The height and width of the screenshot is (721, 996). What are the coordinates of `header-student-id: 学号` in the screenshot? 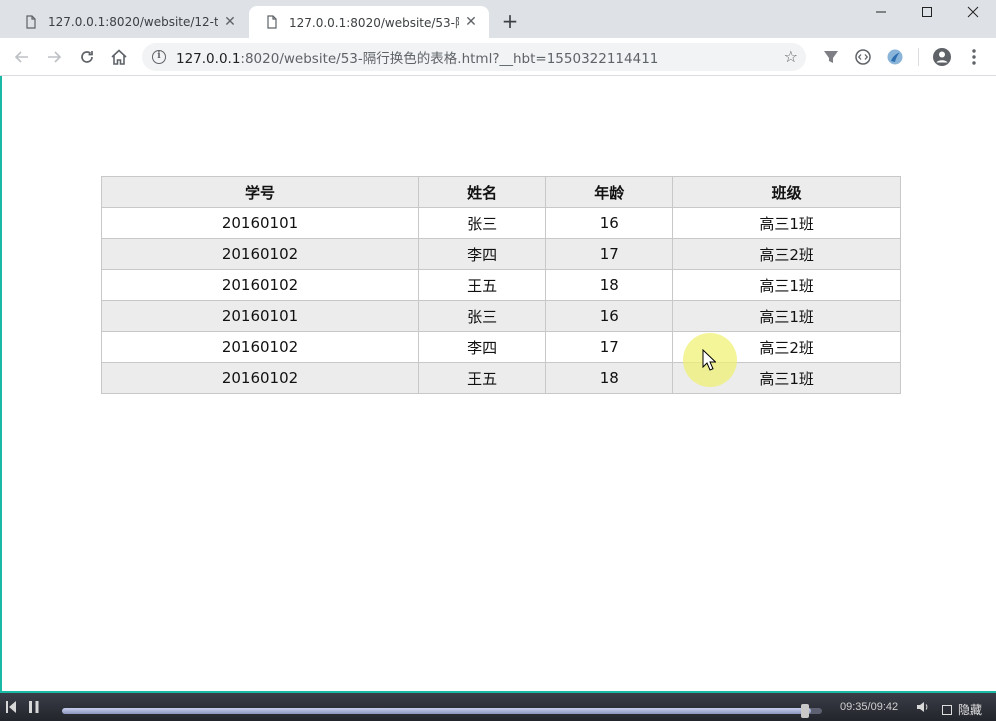 It's located at (260, 192).